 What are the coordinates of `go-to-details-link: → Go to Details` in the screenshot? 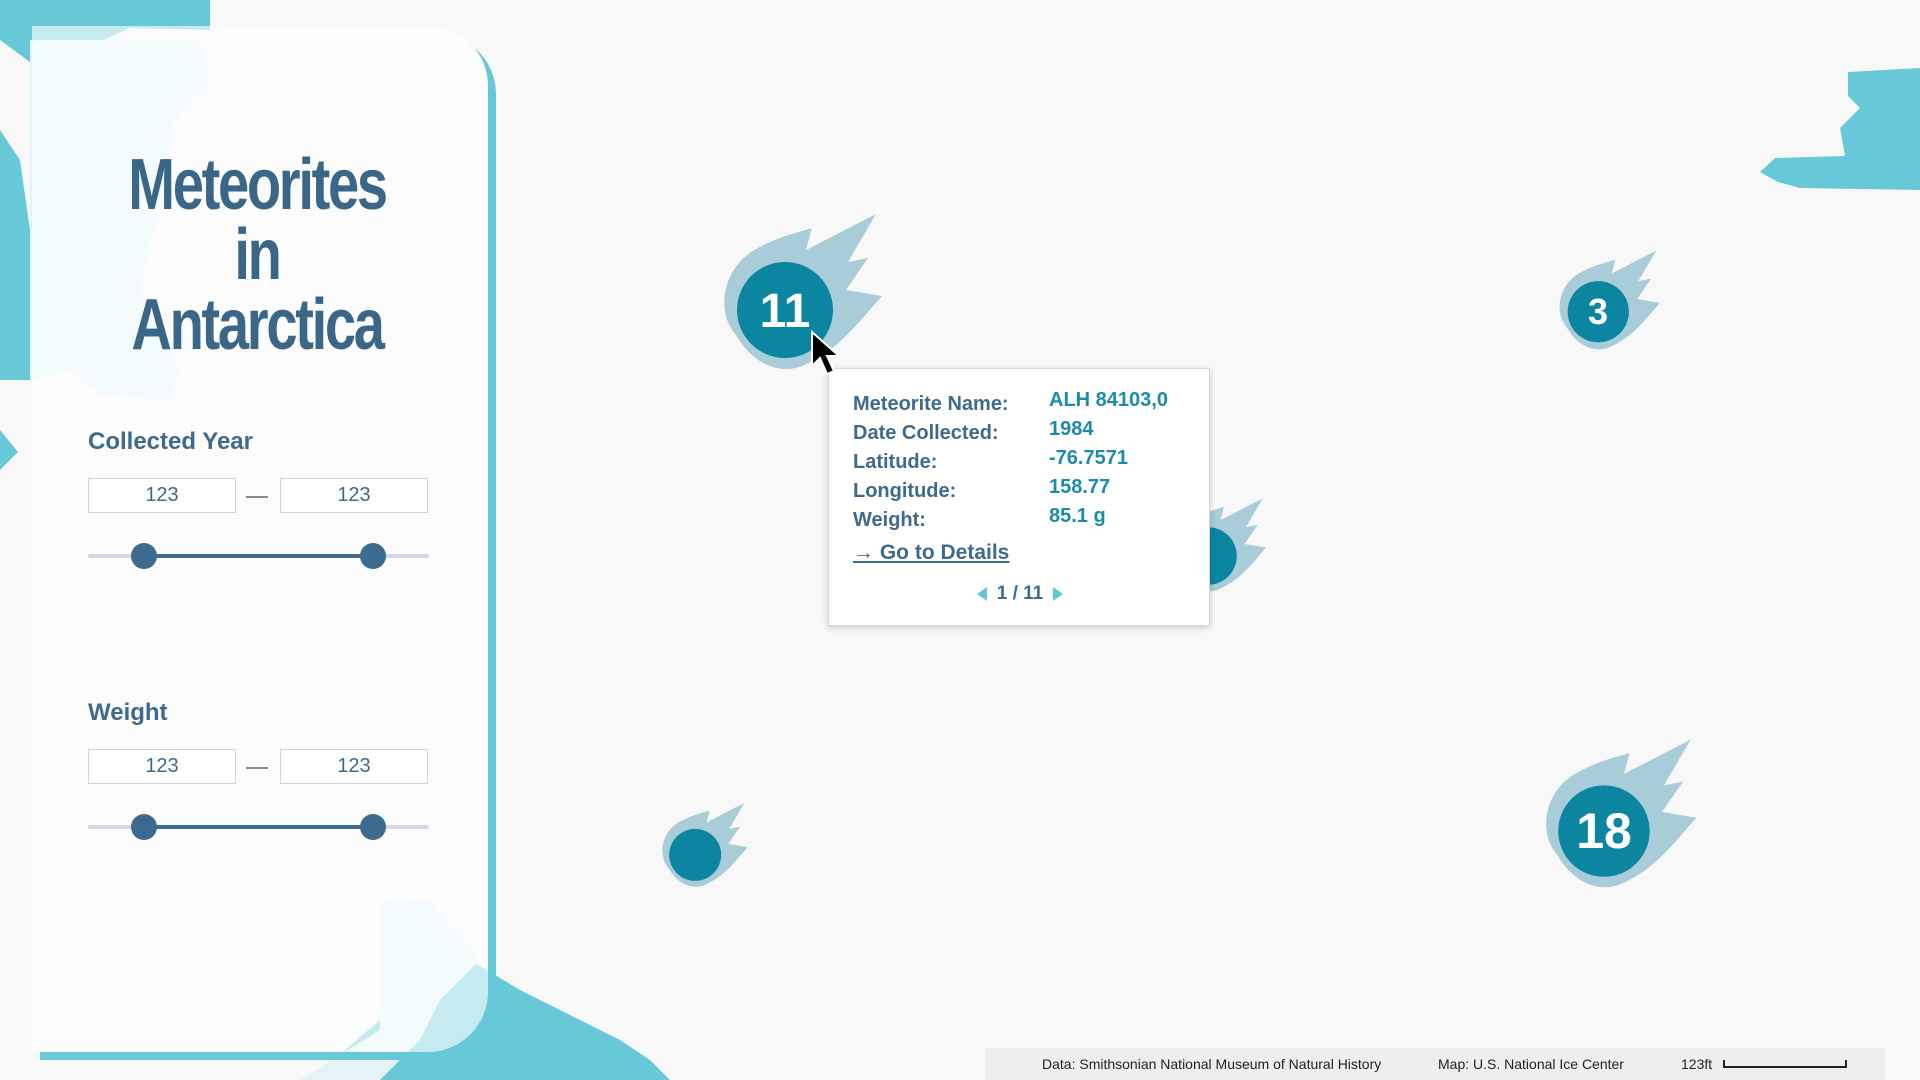 It's located at (931, 553).